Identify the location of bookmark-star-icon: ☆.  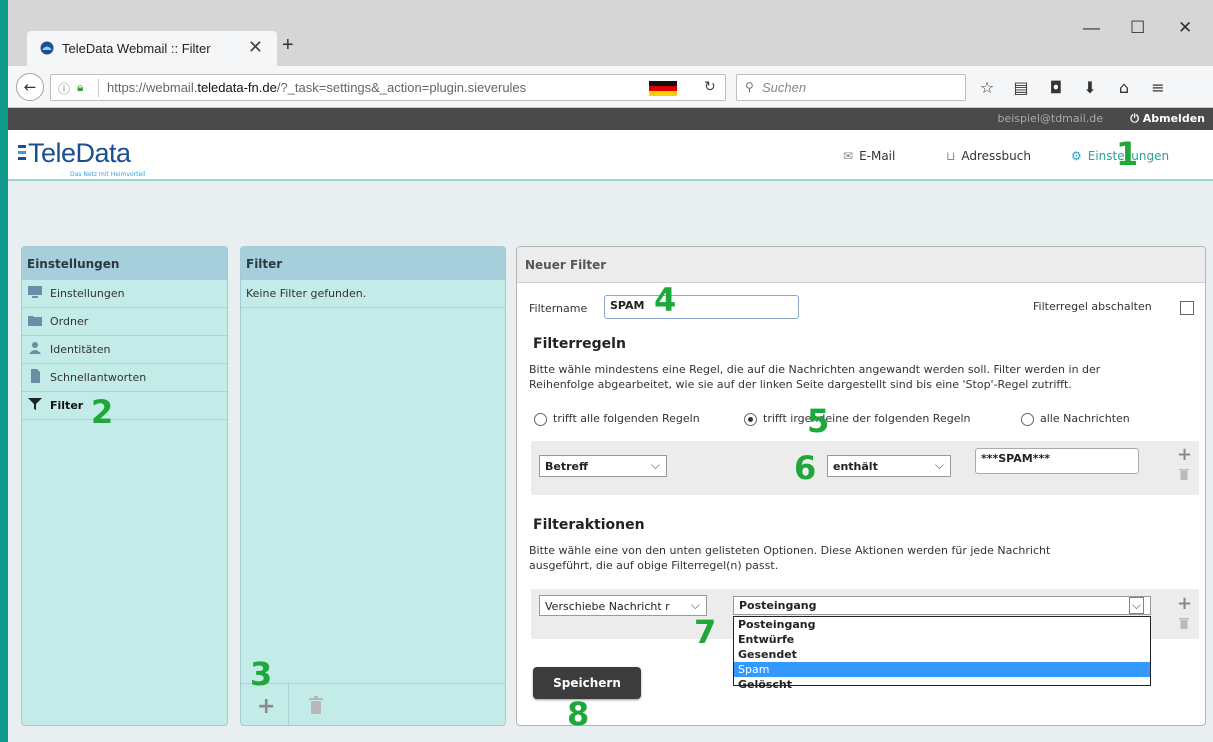
(987, 87).